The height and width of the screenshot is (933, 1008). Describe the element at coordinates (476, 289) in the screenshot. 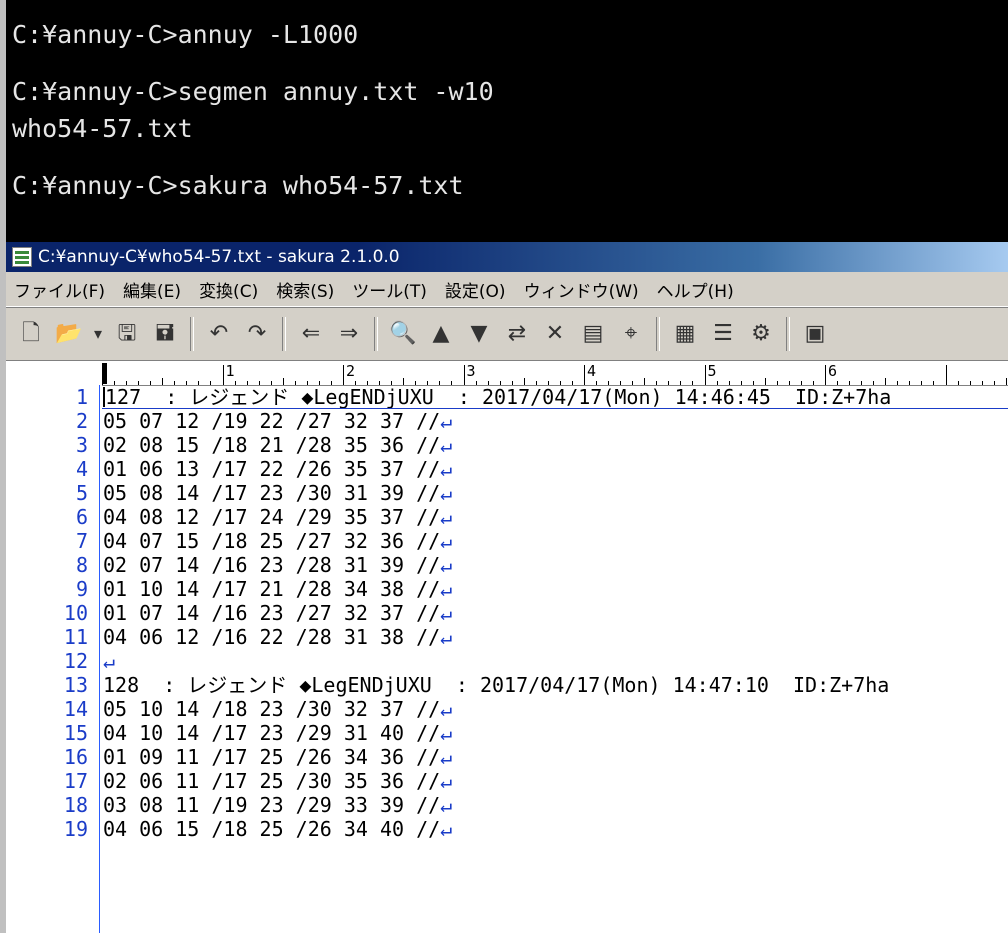

I see `menu-item: 設定(O)` at that location.